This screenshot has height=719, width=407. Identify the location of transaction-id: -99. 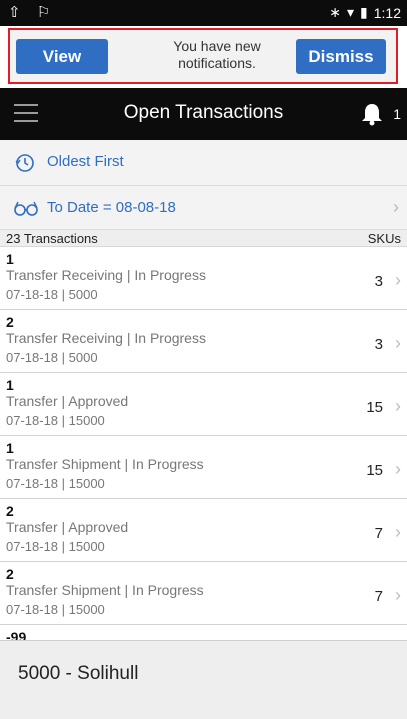
(16, 634).